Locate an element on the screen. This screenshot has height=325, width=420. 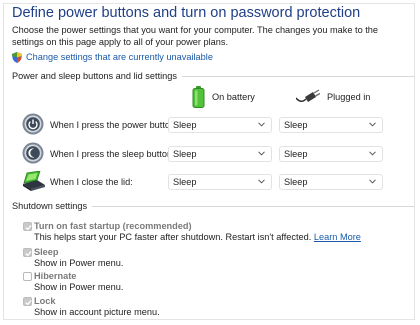
on-battery-header: On battery is located at coordinates (223, 97).